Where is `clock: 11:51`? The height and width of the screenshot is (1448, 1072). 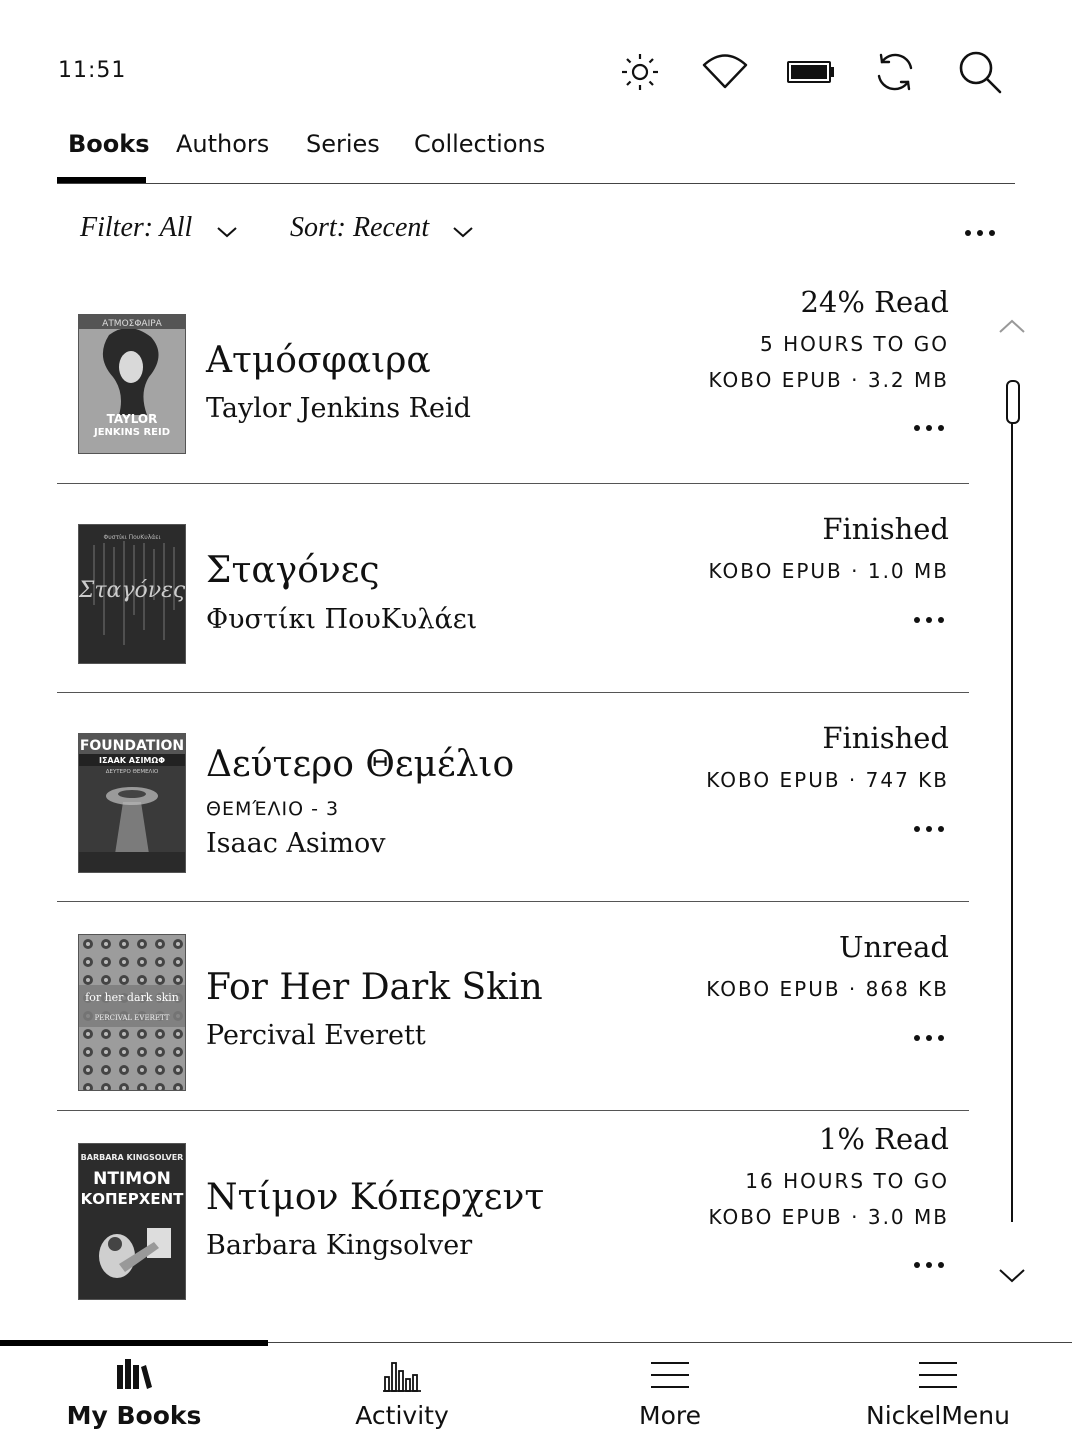 clock: 11:51 is located at coordinates (92, 70).